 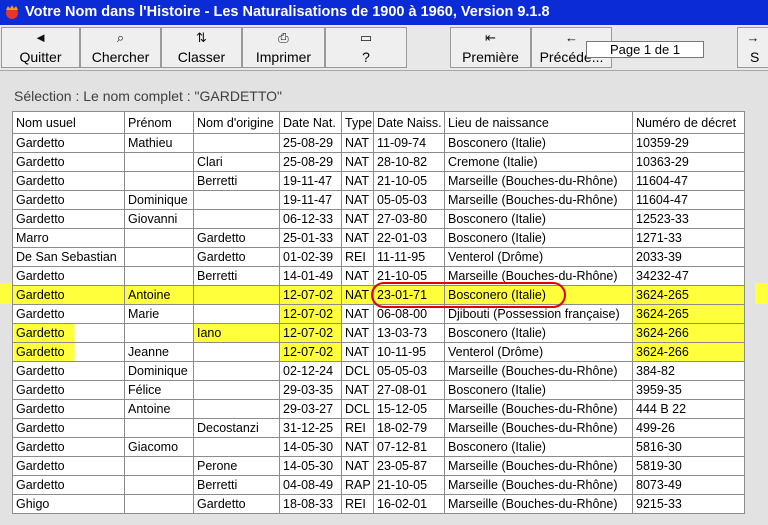 What do you see at coordinates (310, 390) in the screenshot?
I see `table-cell: 29-03-35` at bounding box center [310, 390].